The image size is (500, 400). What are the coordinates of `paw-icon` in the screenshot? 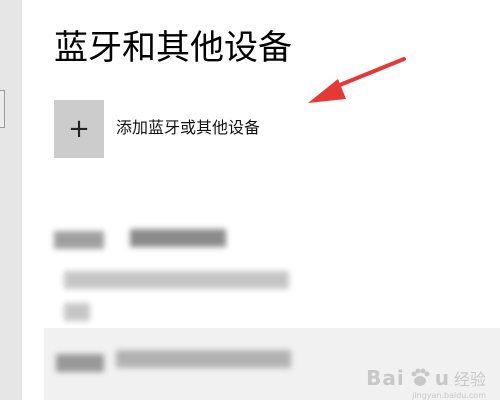 It's located at (420, 377).